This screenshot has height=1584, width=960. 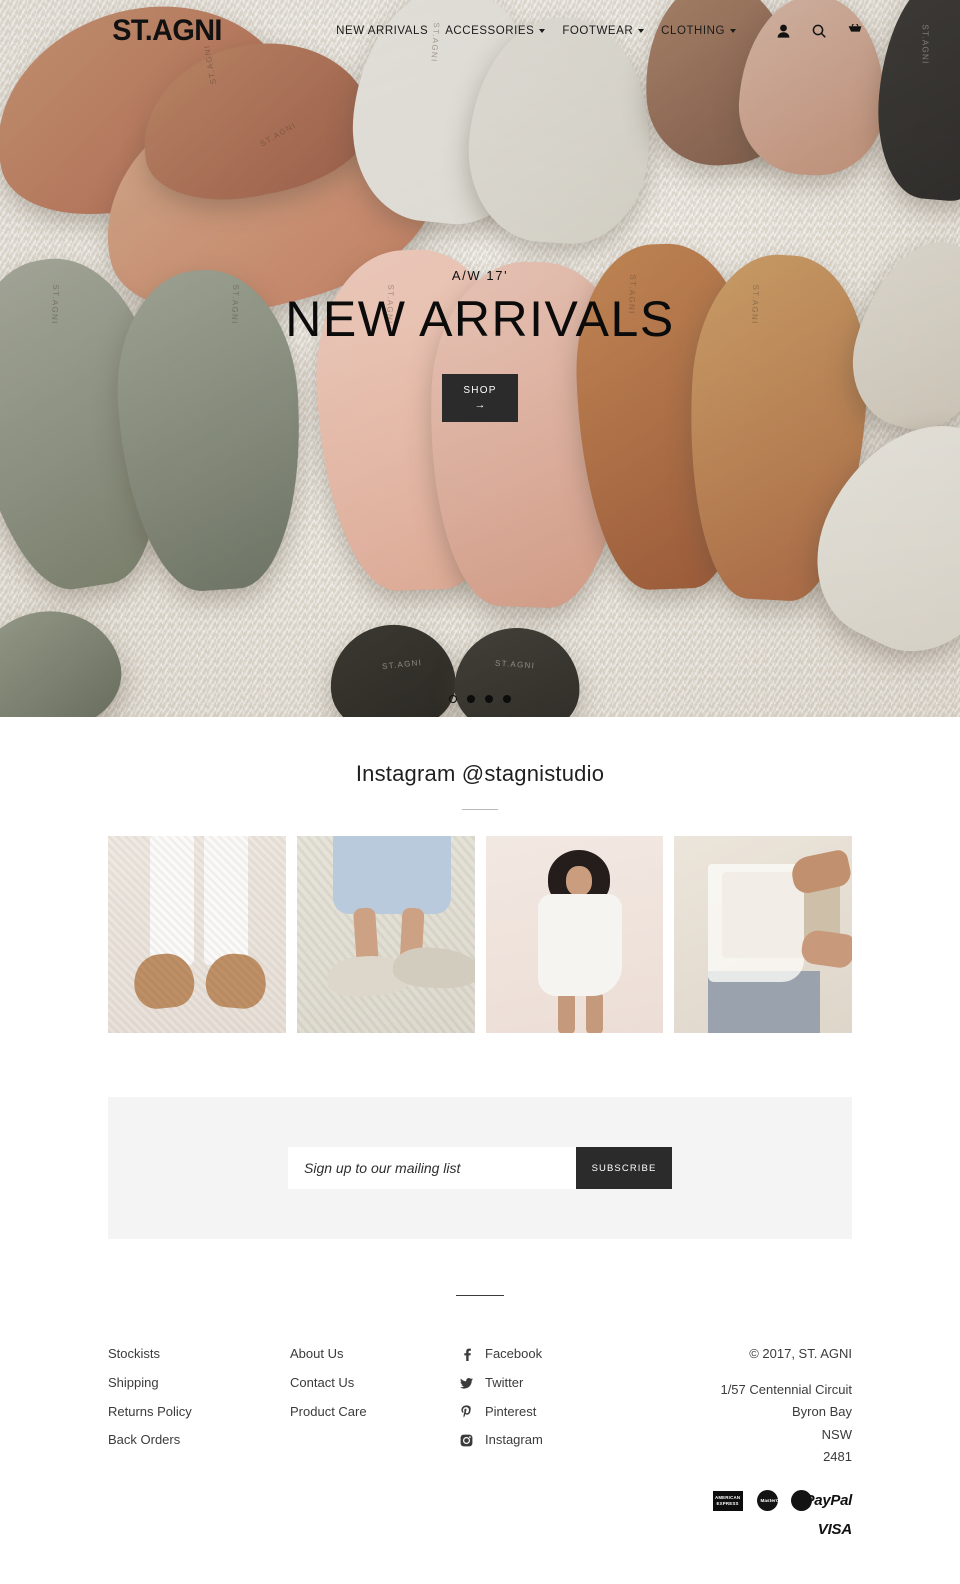 I want to click on social-label: Instagram, so click(x=514, y=1440).